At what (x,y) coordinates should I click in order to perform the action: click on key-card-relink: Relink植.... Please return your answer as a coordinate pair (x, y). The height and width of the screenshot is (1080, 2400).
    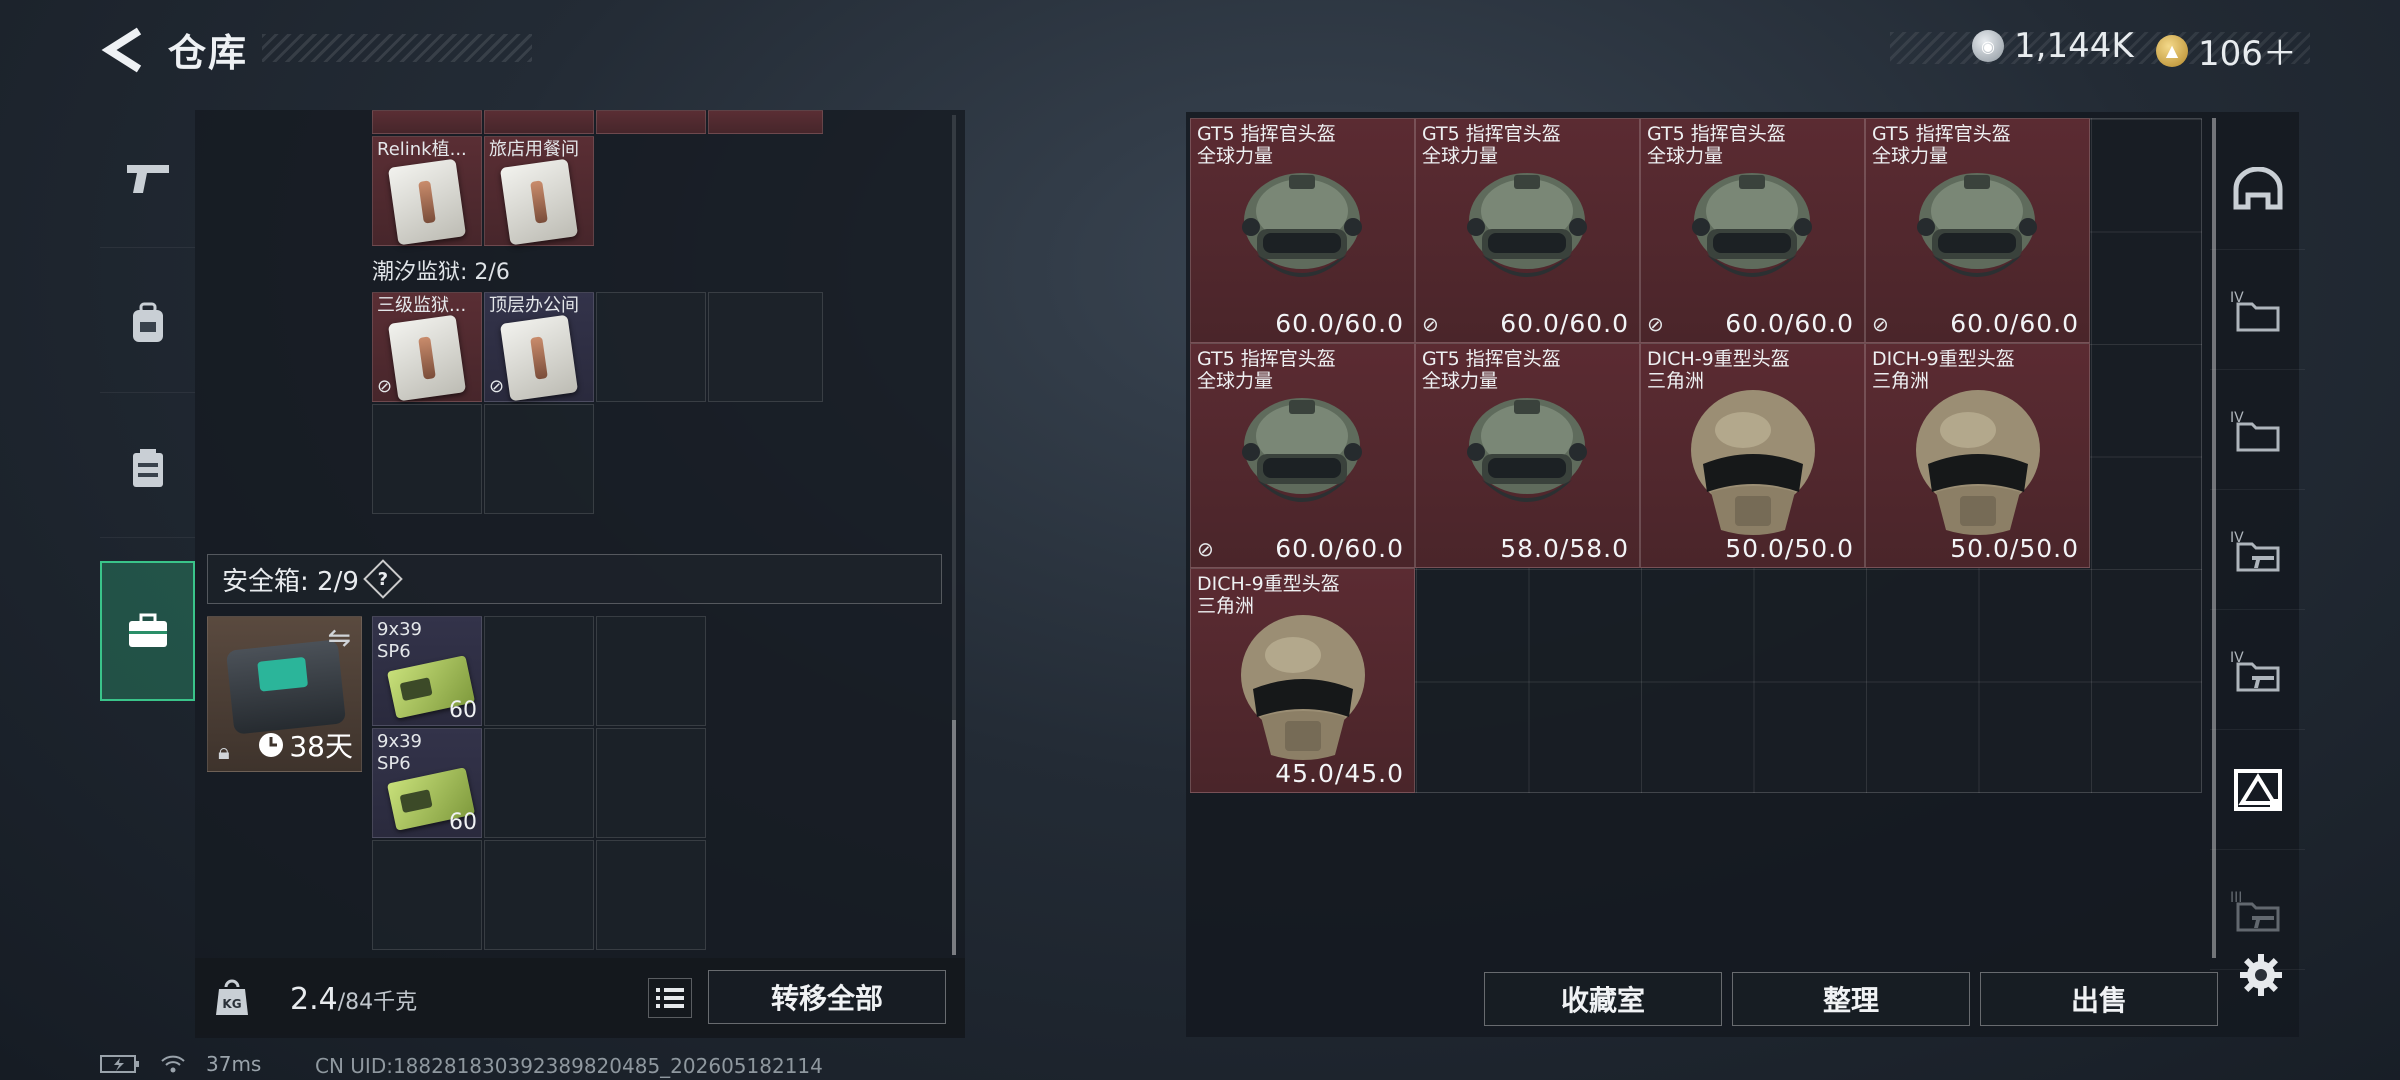
    Looking at the image, I should click on (427, 191).